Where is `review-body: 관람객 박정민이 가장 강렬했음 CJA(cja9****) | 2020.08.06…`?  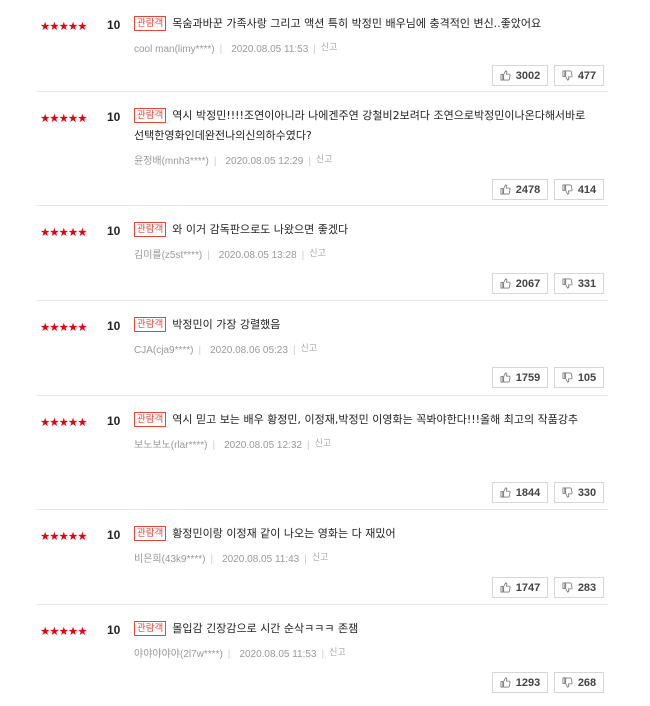 review-body: 관람객 박정민이 가장 강렬했음 CJA(cja9****) | 2020.08.06… is located at coordinates (364, 335).